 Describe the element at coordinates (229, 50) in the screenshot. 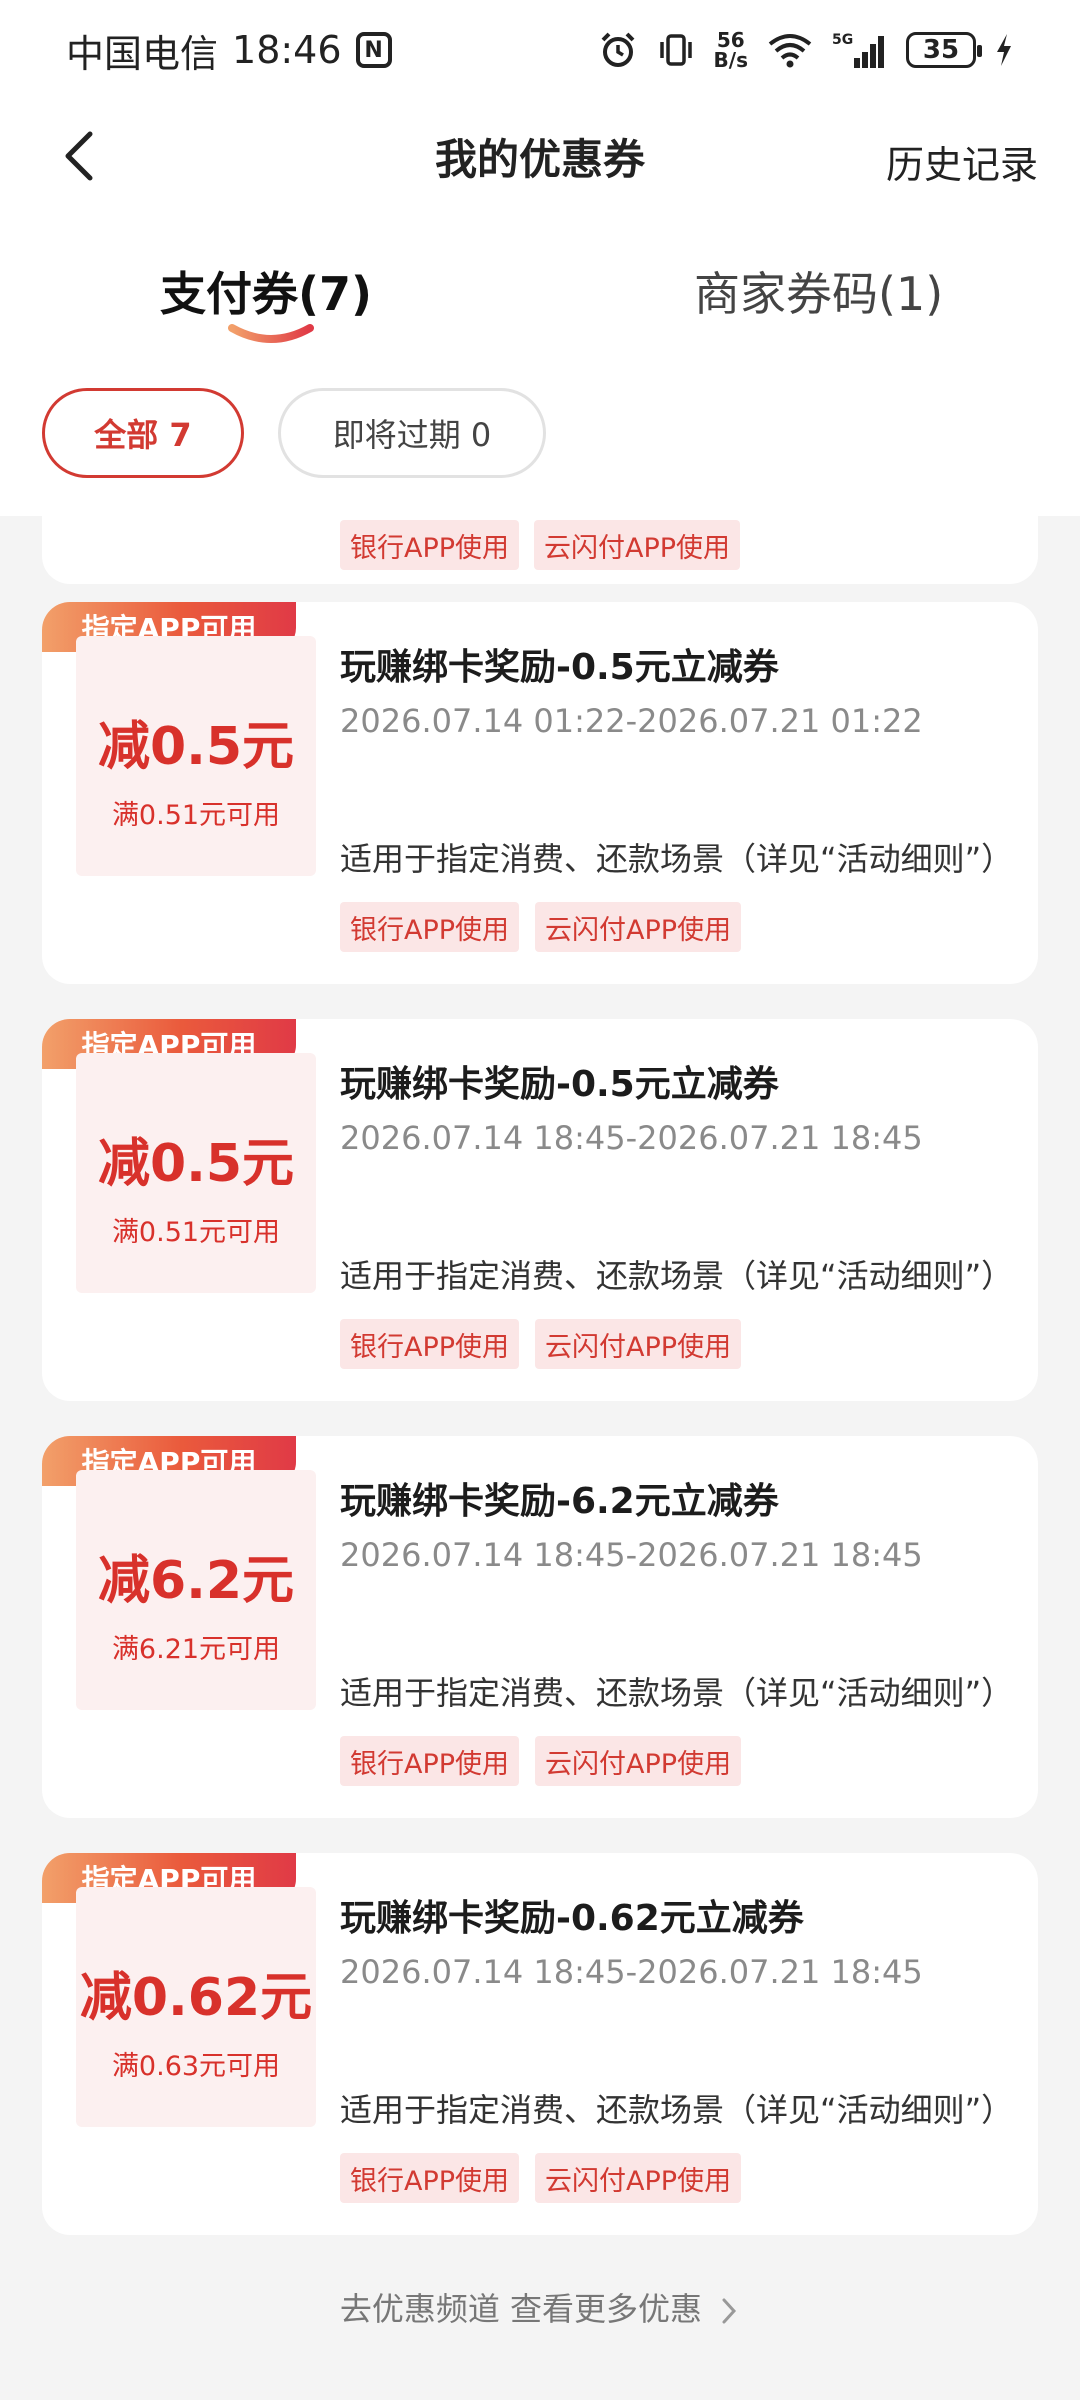

I see `status-left: 中国电信 18:46 N` at that location.